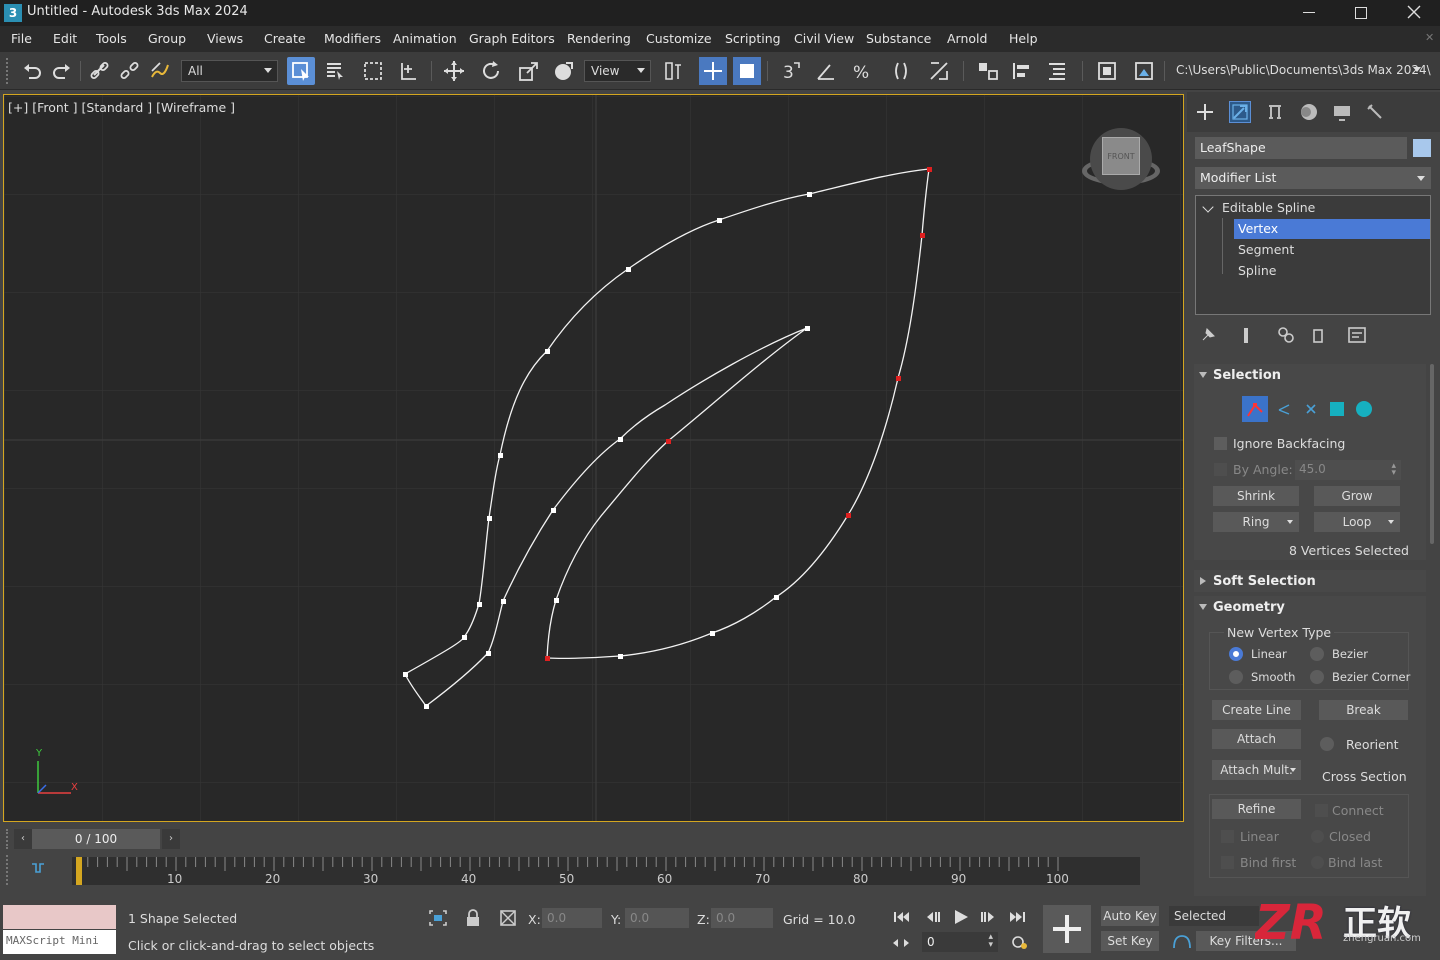 This screenshot has height=960, width=1440. What do you see at coordinates (862, 71) in the screenshot?
I see `percent-snap-icon: %` at bounding box center [862, 71].